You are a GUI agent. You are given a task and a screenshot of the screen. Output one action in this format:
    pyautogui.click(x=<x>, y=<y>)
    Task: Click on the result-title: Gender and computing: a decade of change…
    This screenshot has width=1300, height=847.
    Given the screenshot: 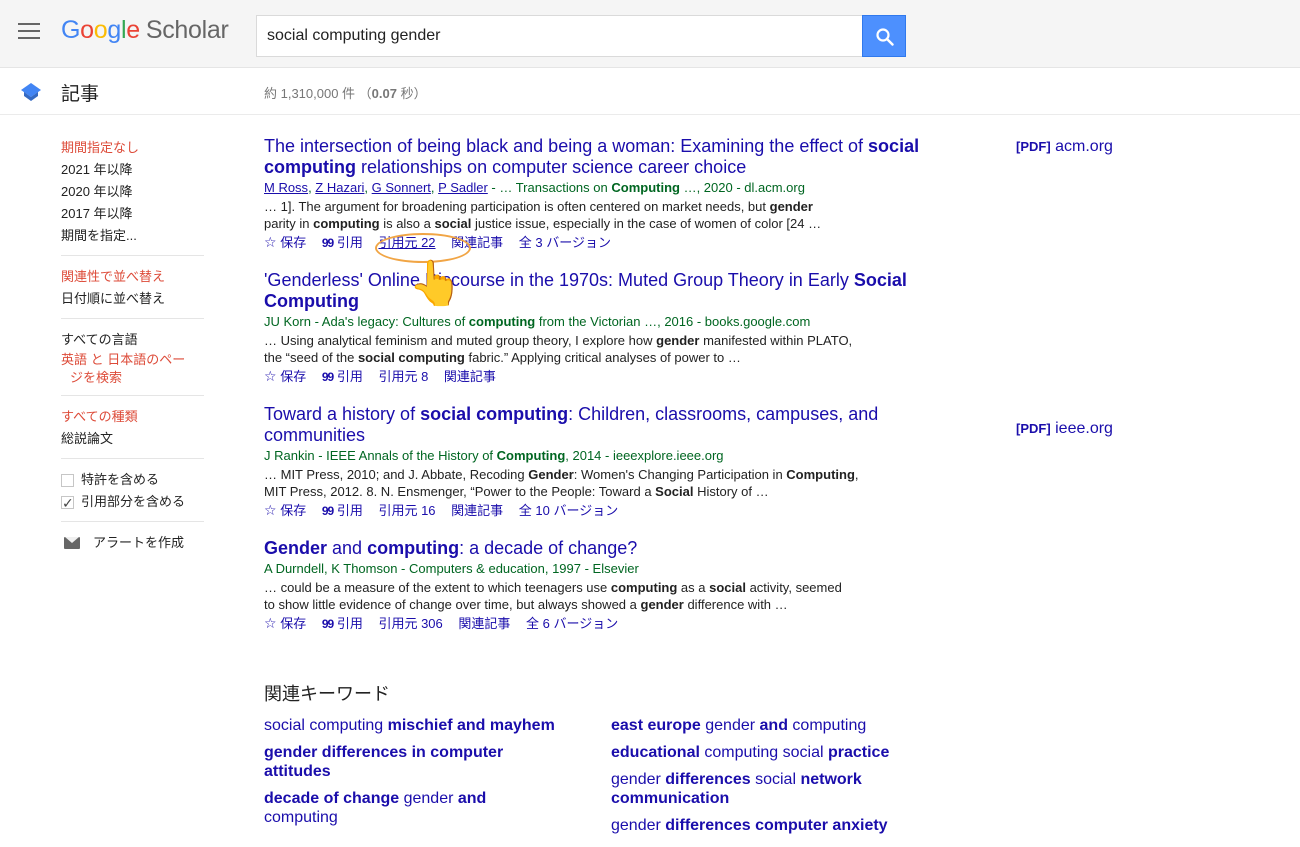 What is the action you would take?
    pyautogui.click(x=594, y=548)
    